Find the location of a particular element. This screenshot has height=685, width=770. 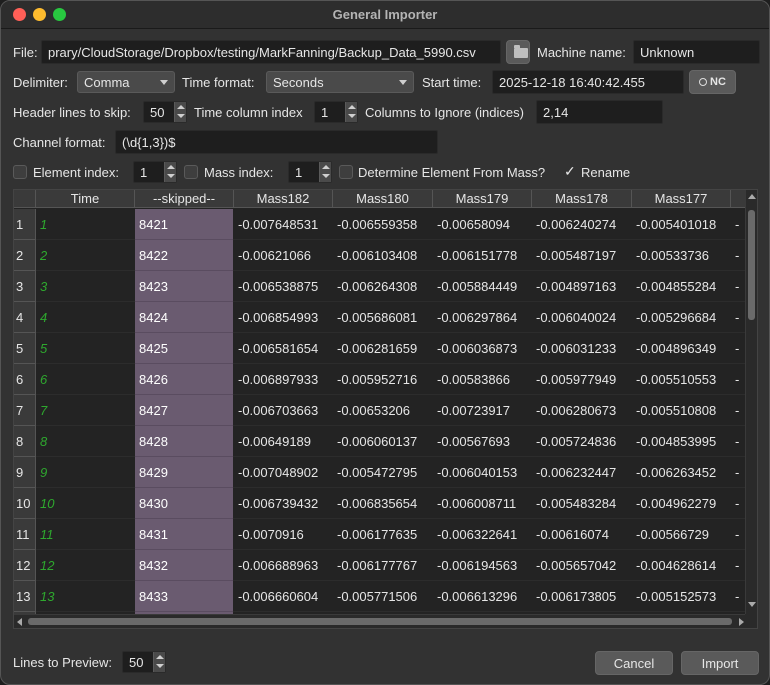

mass-value-cell: -0.007648531 is located at coordinates (283, 224).